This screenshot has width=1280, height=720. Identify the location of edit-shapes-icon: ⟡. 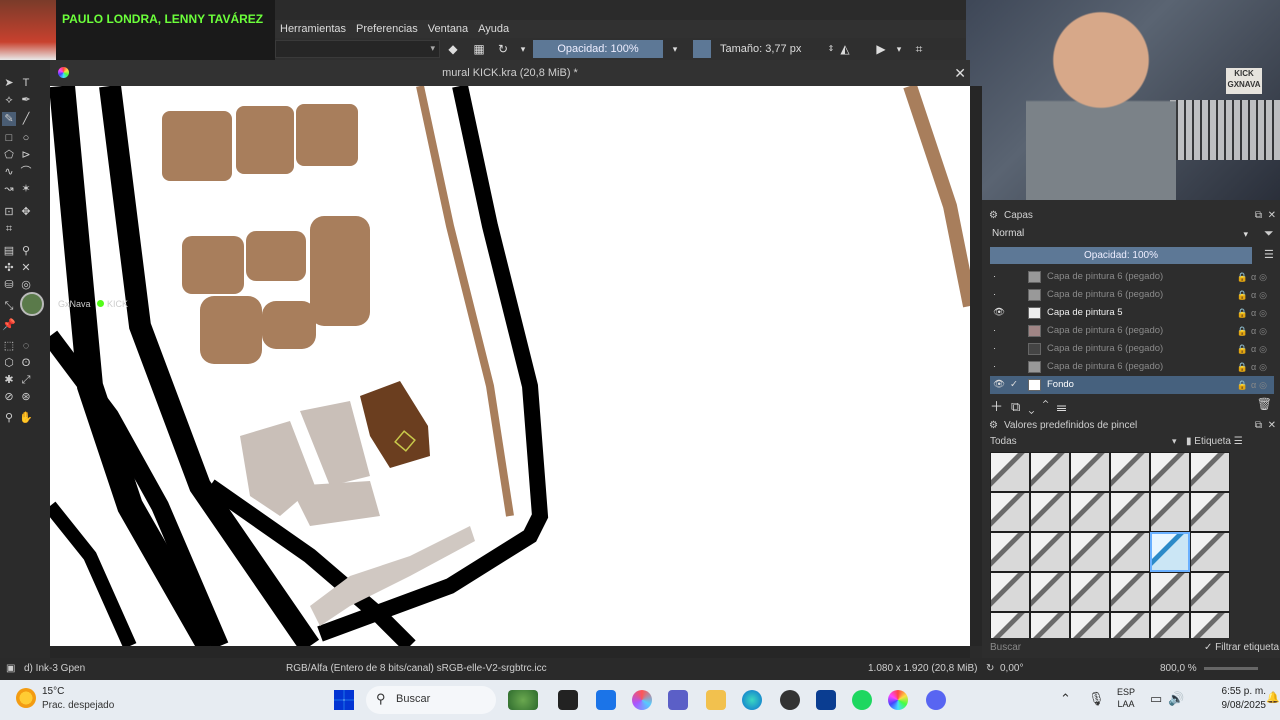
(9, 100).